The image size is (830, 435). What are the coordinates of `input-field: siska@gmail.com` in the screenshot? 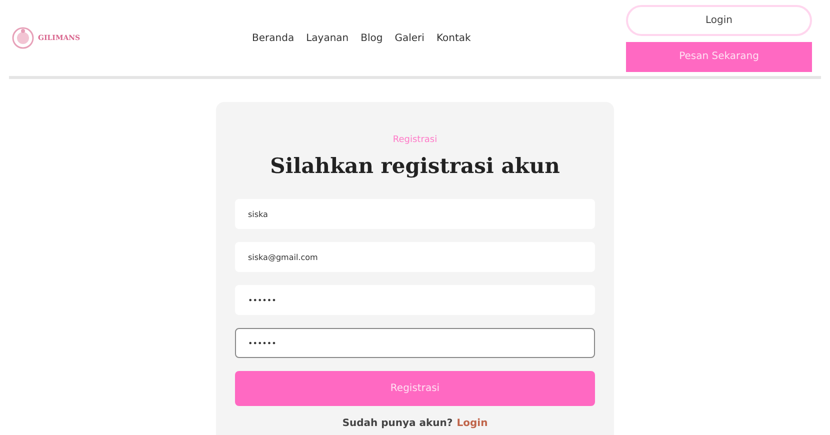 It's located at (415, 257).